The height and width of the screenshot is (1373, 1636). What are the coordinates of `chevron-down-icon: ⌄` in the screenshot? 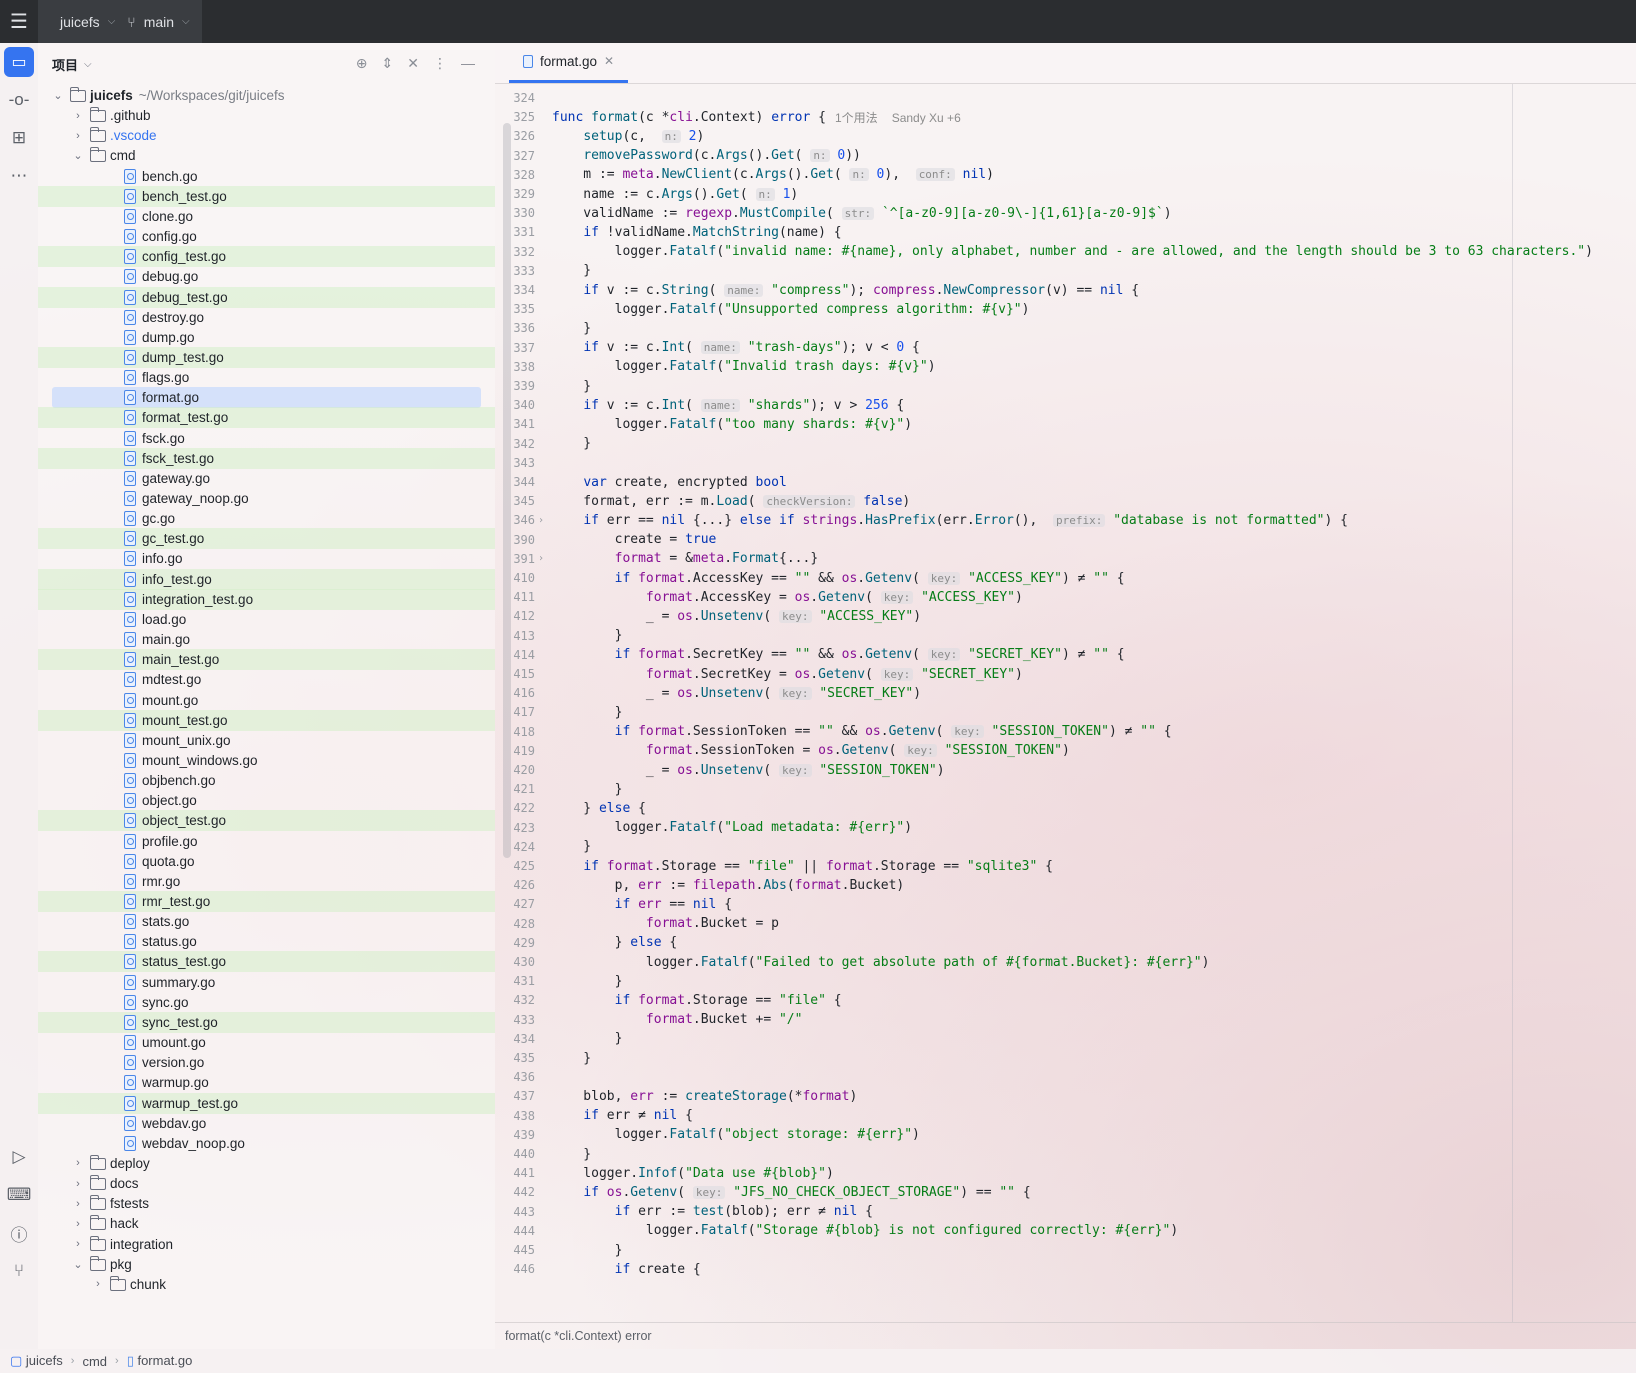 It's located at (78, 155).